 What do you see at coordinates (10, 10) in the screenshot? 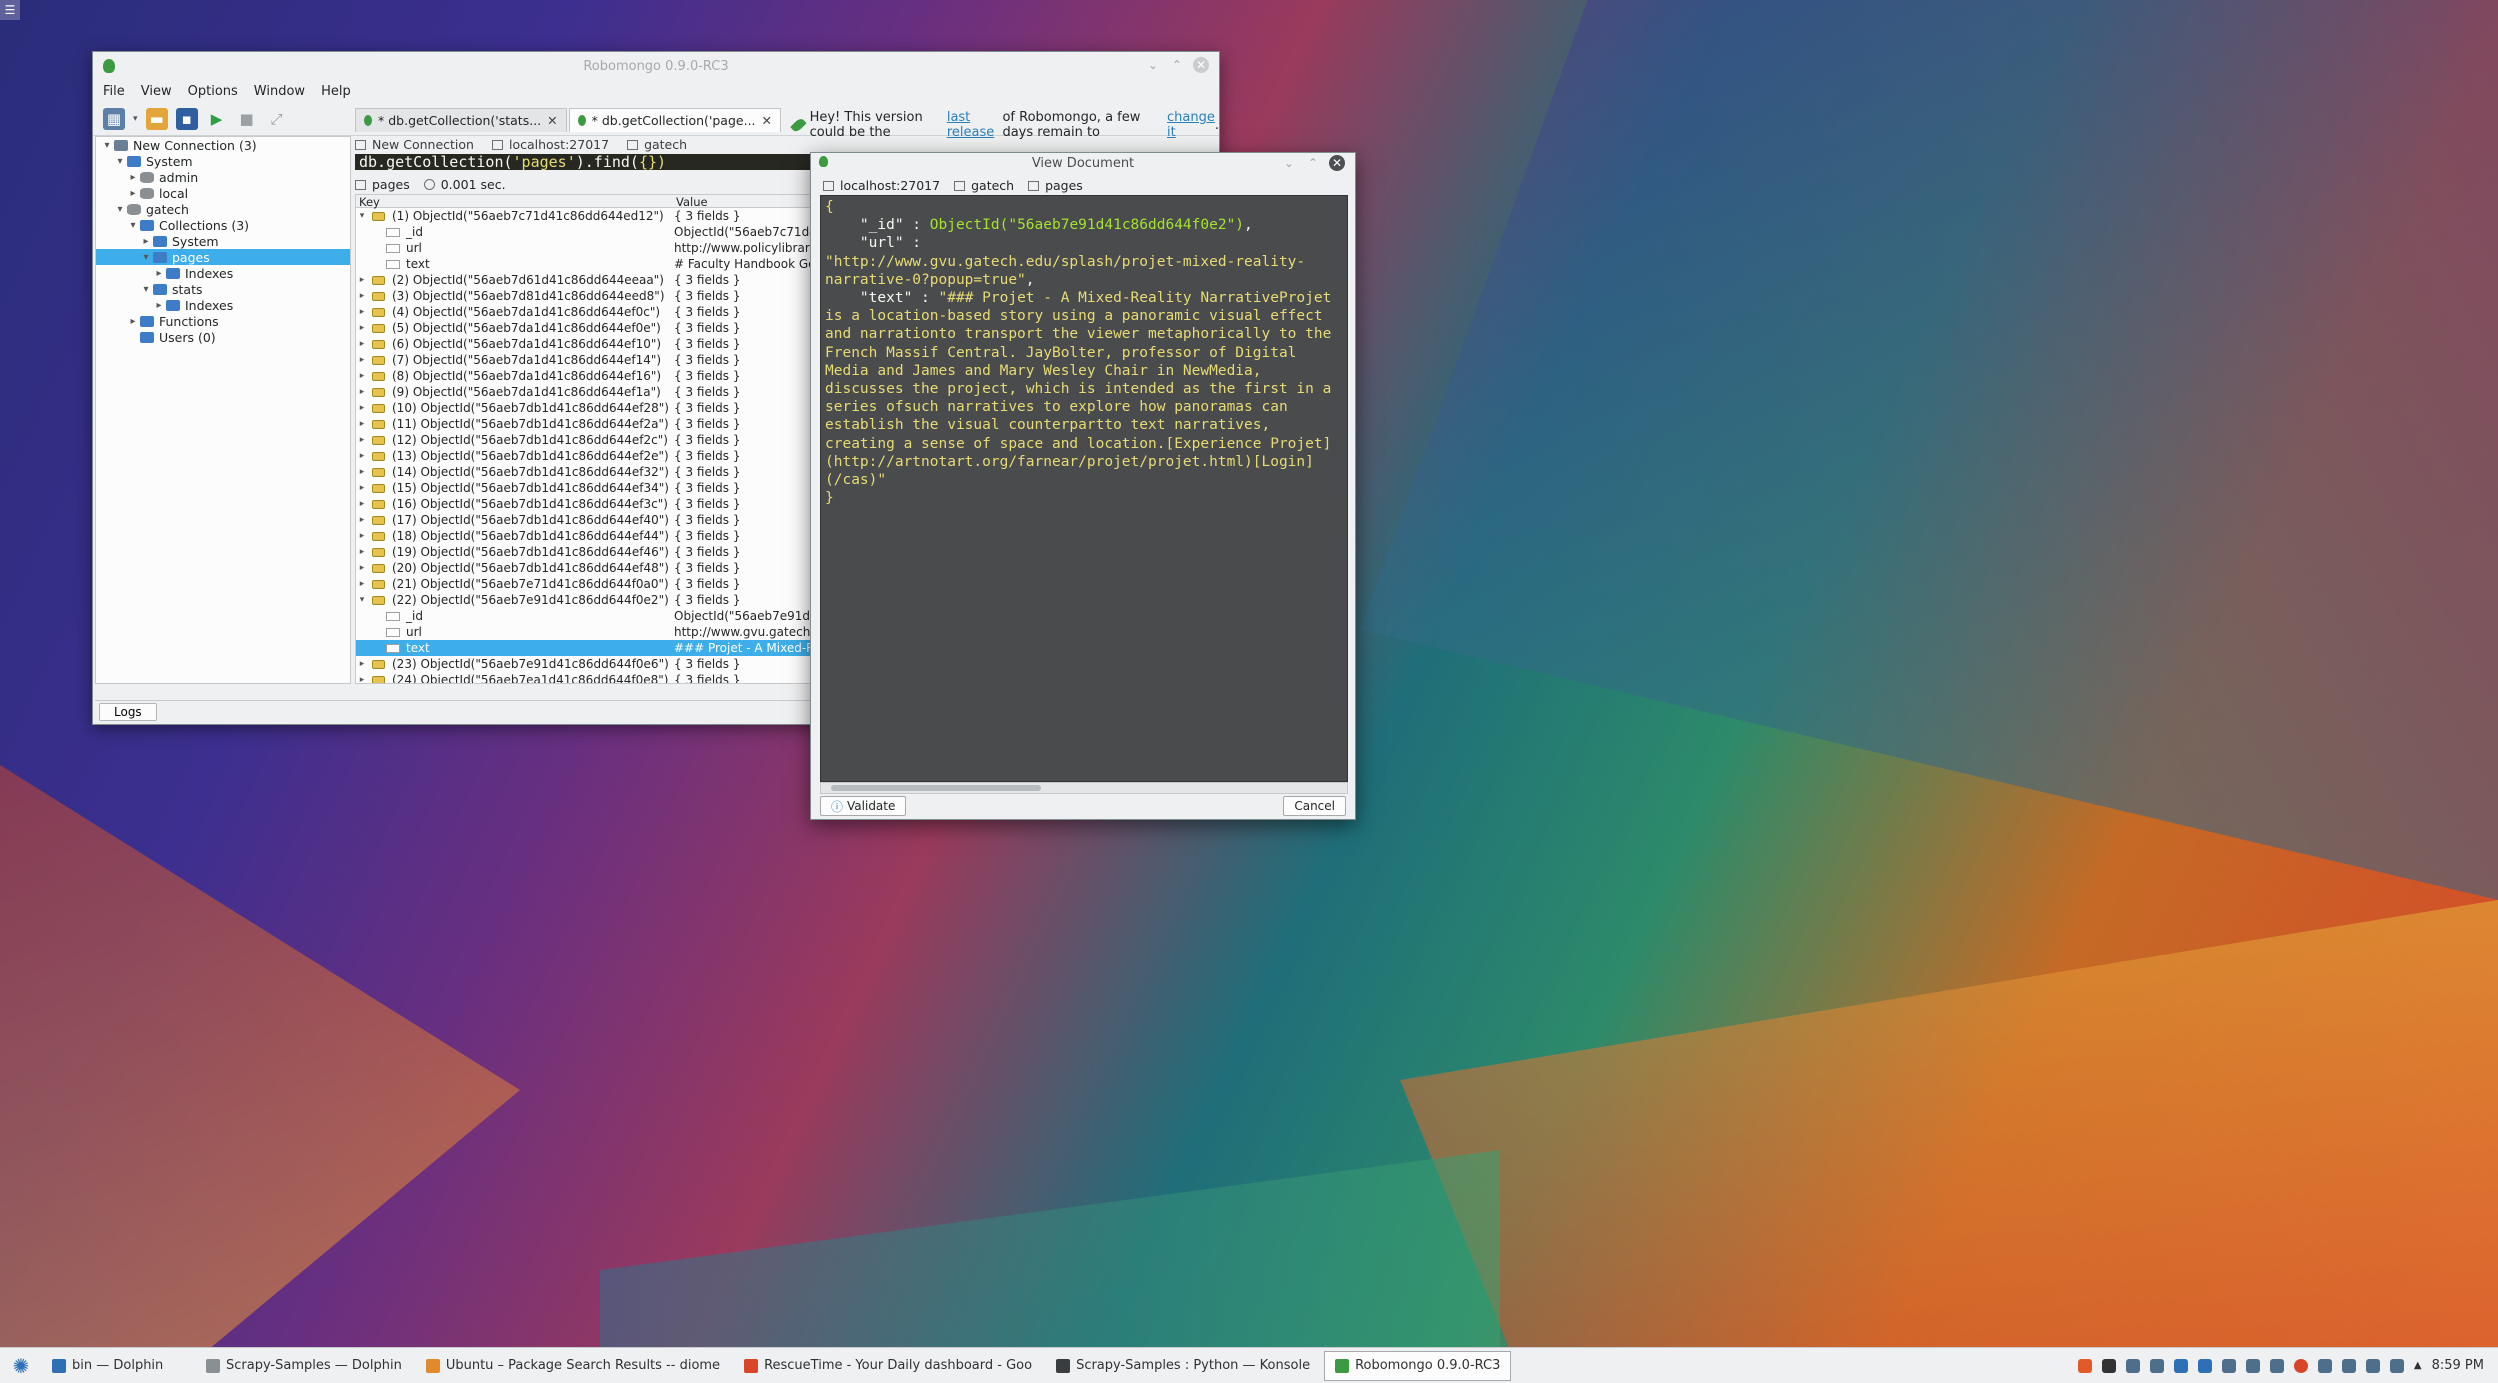
I see `desktop-menu-handle: ☰` at bounding box center [10, 10].